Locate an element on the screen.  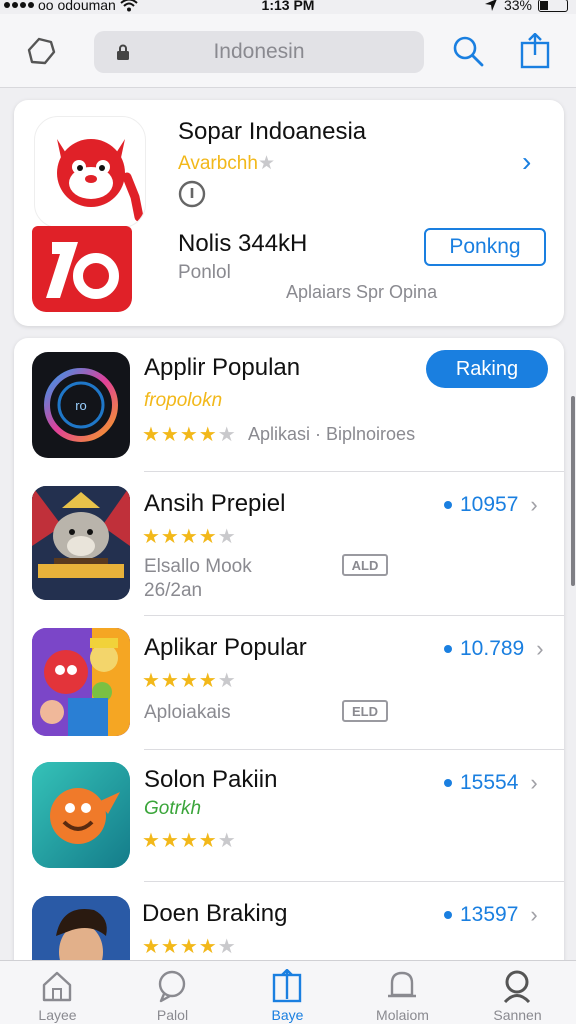
item-line2: 26/2an is located at coordinates (173, 590).